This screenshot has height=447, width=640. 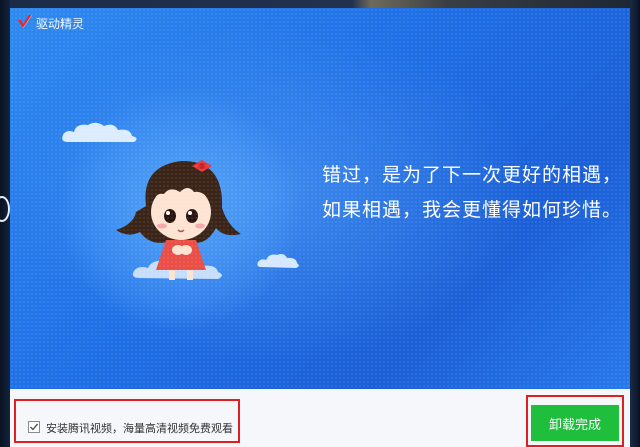 I want to click on footer-bar: 安装腾讯视频，海量高清视频免费观看 卸载完成, so click(x=320, y=418).